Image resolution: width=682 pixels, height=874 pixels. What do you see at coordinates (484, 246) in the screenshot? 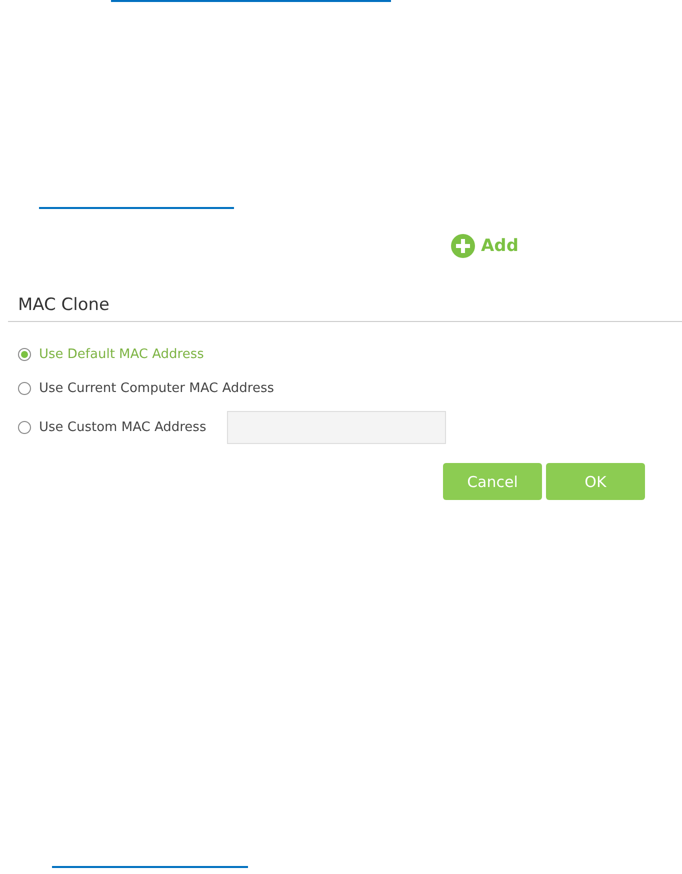
I see `add-button: Add` at bounding box center [484, 246].